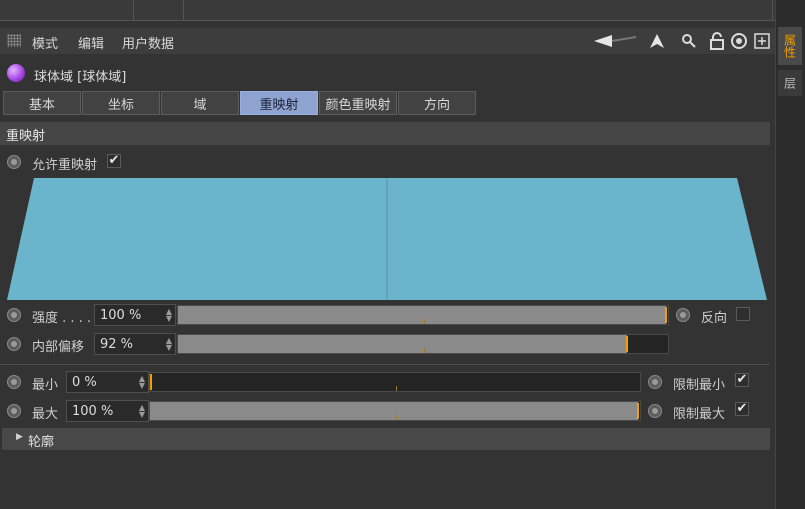 Image resolution: width=805 pixels, height=509 pixels. Describe the element at coordinates (655, 411) in the screenshot. I see `clamp-max-anim-radio` at that location.